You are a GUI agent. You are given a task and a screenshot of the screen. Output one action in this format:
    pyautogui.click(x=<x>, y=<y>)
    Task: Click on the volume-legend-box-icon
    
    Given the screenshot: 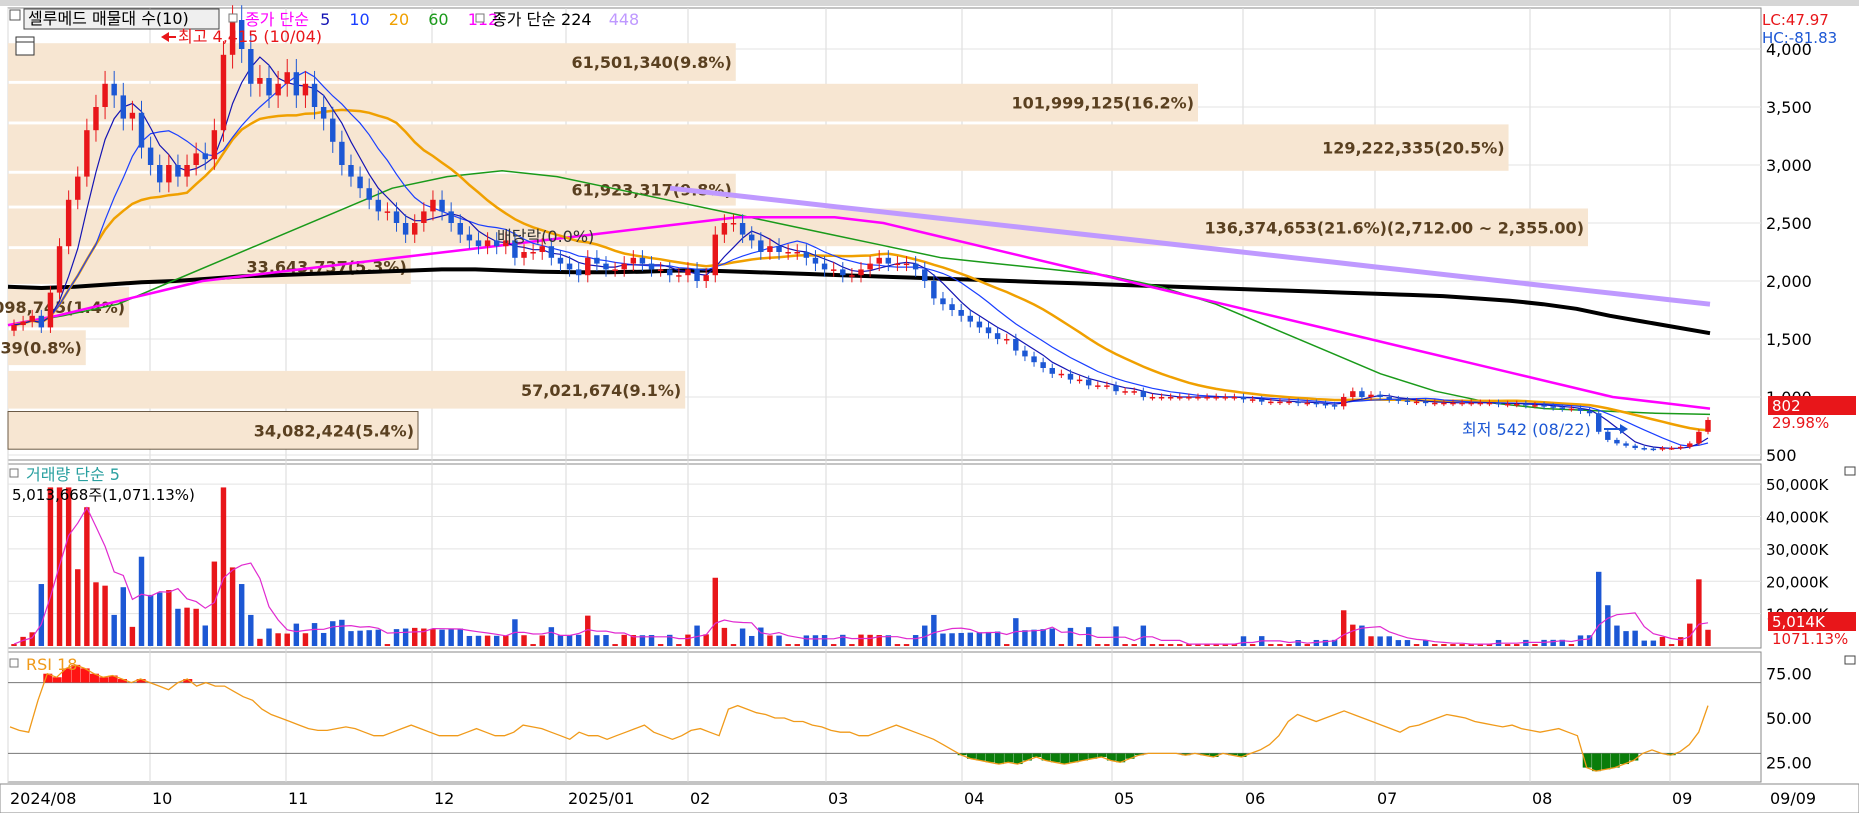 What is the action you would take?
    pyautogui.click(x=14, y=473)
    